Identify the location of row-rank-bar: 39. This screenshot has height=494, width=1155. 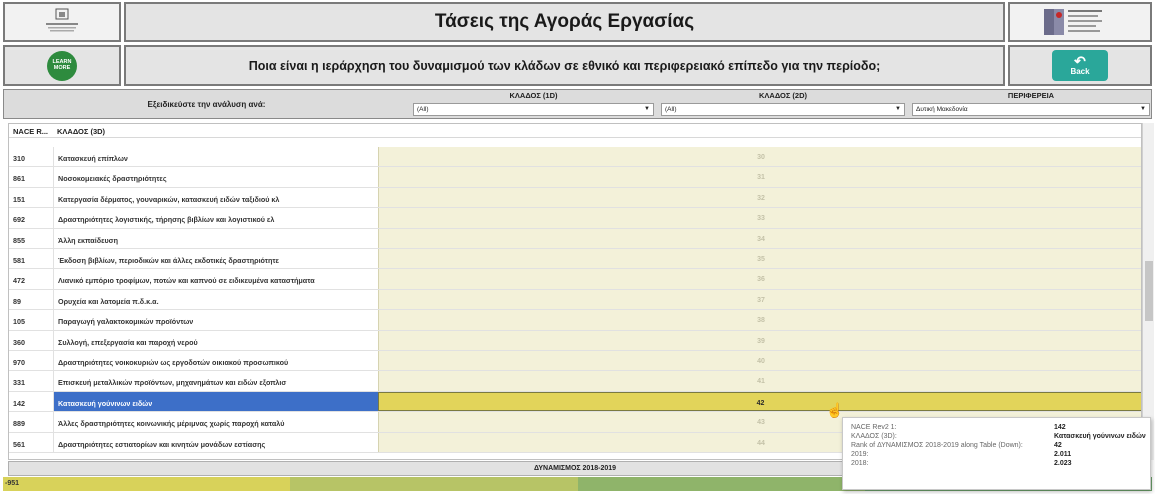
(759, 340).